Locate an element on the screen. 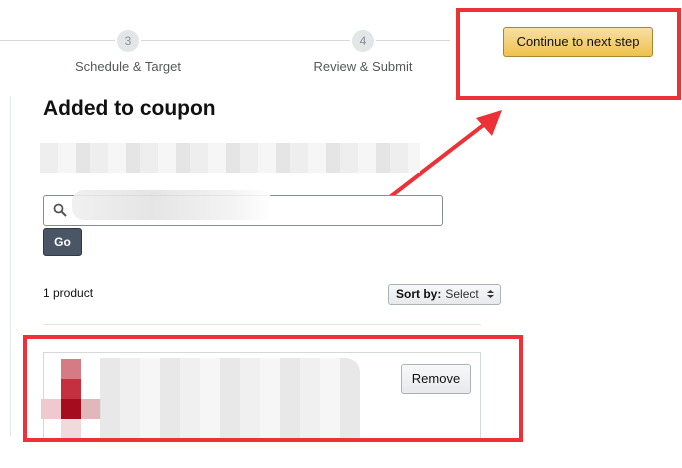  chevron-updown-icon is located at coordinates (490, 294).